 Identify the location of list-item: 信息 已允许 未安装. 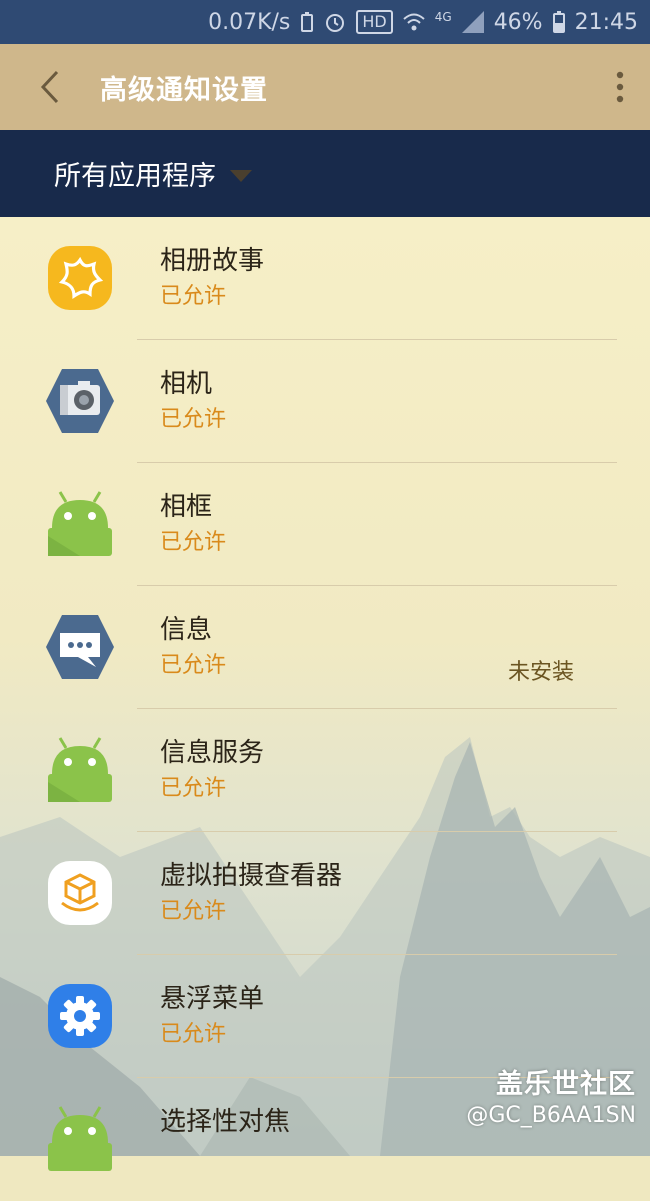
(325, 647).